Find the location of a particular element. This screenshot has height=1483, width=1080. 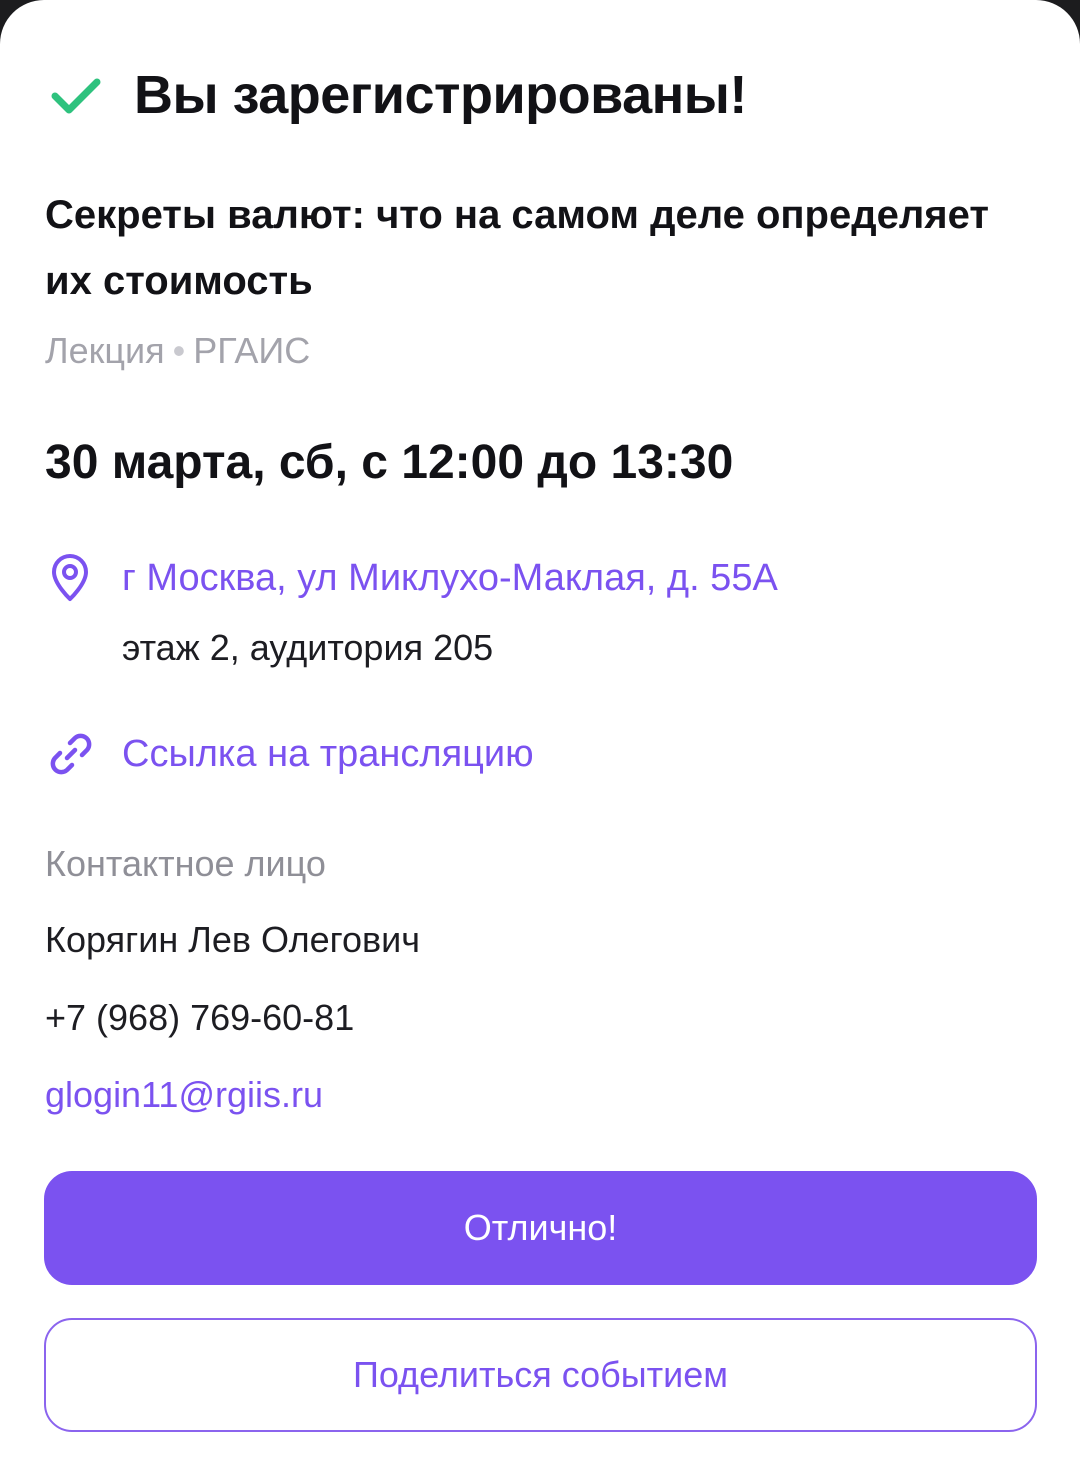

event-address-details: этаж 2, аудитория 205 is located at coordinates (308, 647).